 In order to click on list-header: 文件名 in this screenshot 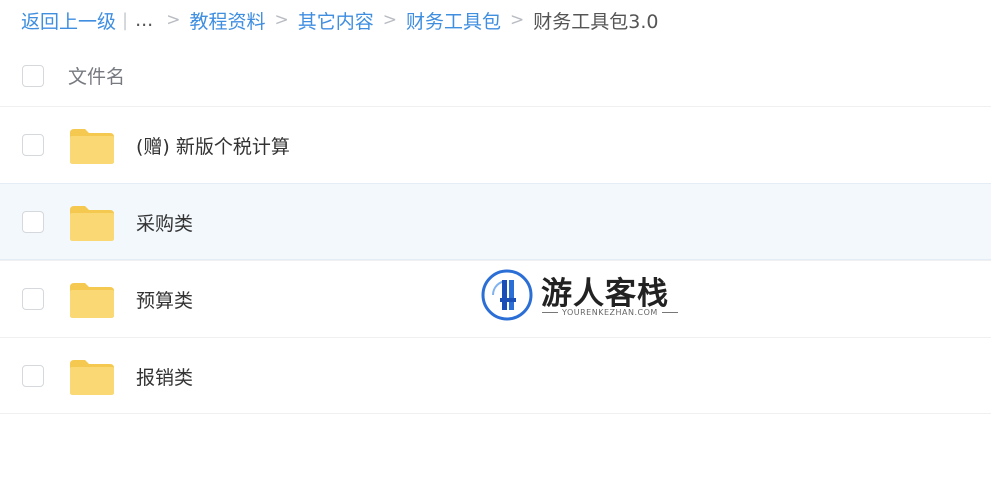, I will do `click(495, 75)`.